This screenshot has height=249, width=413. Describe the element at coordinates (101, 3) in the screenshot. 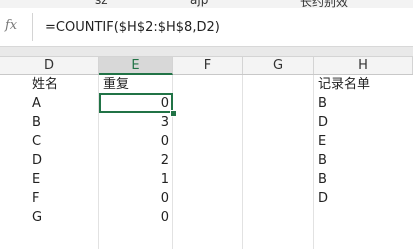

I see `ribbon-fragment: sz` at that location.